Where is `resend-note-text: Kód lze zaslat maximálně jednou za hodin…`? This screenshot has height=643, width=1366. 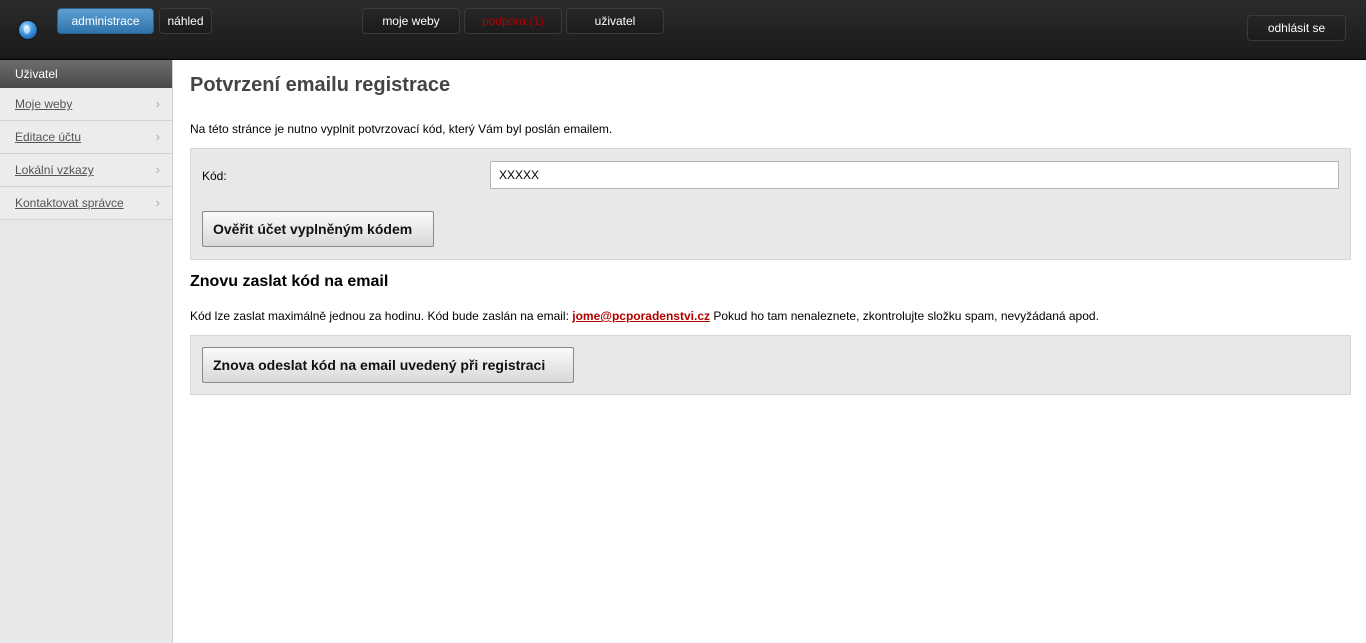 resend-note-text: Kód lze zaslat maximálně jednou za hodin… is located at coordinates (381, 316).